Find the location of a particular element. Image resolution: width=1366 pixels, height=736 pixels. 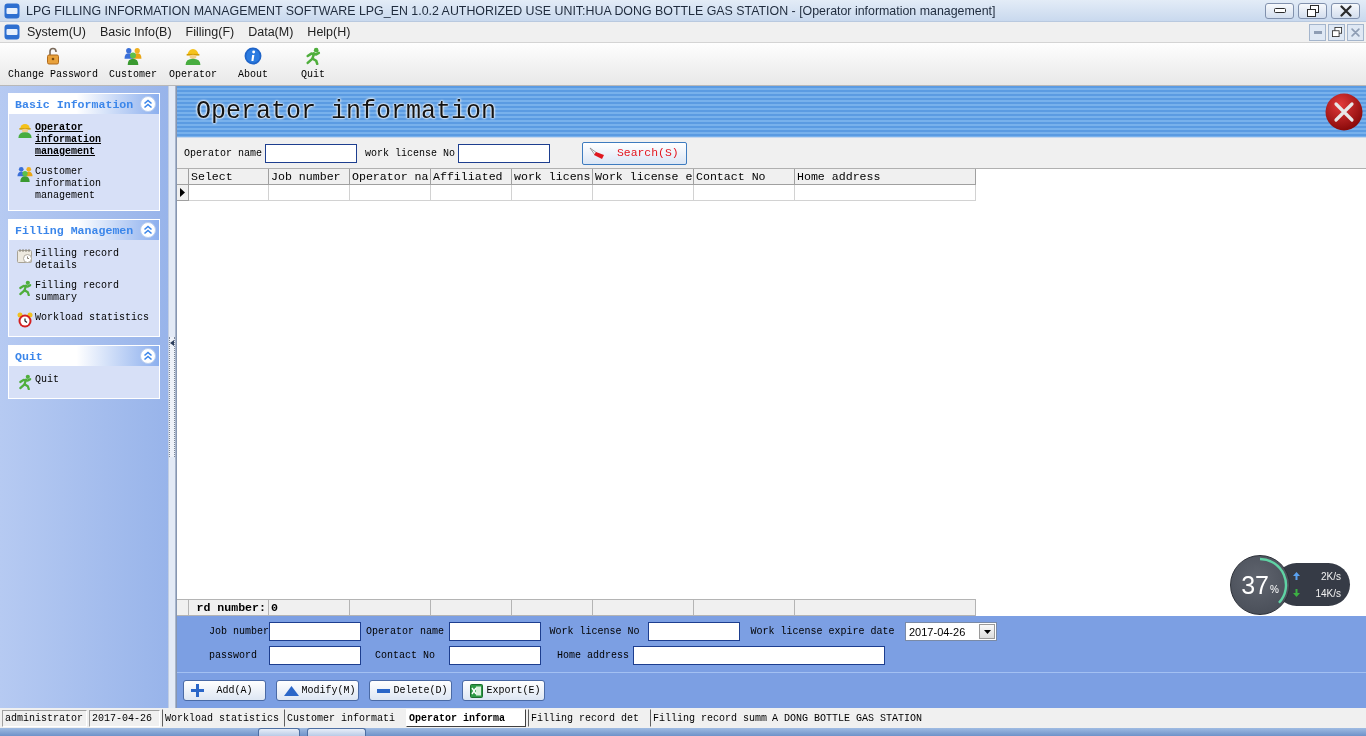

calendar-icon is located at coordinates (25, 256).